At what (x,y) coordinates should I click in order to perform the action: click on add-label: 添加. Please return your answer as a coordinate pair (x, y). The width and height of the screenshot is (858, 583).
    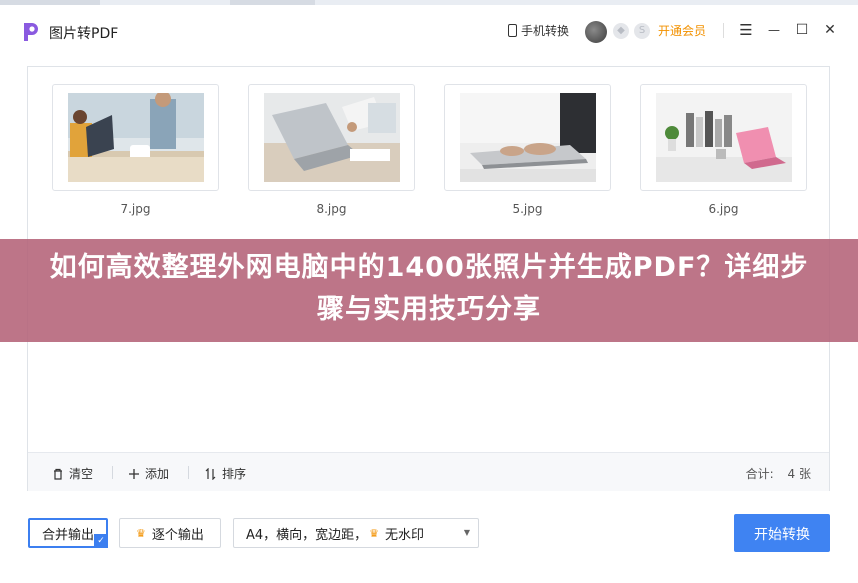
    Looking at the image, I should click on (157, 474).